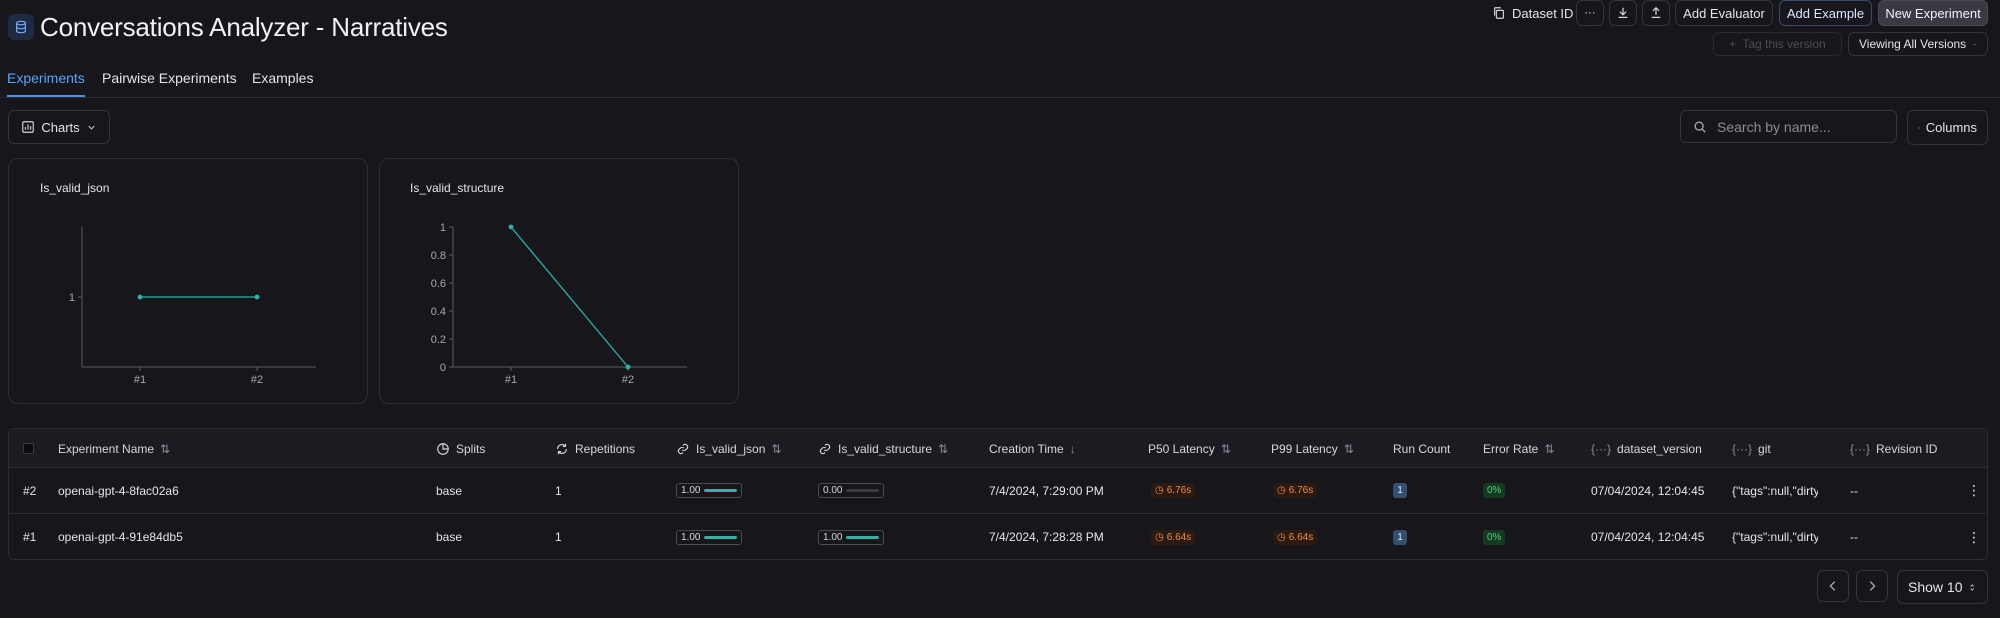  Describe the element at coordinates (443, 368) in the screenshot. I see `y-tick-label: 0` at that location.